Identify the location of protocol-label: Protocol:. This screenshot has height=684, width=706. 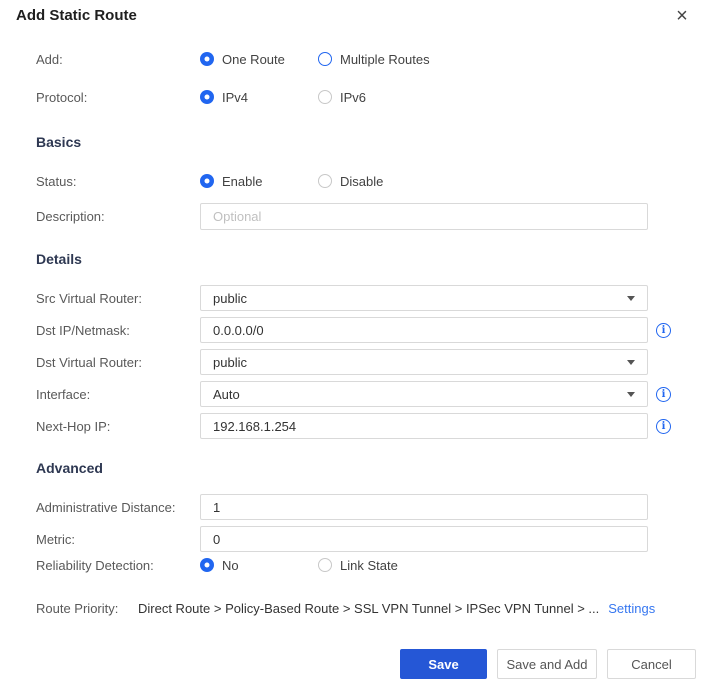
(62, 97).